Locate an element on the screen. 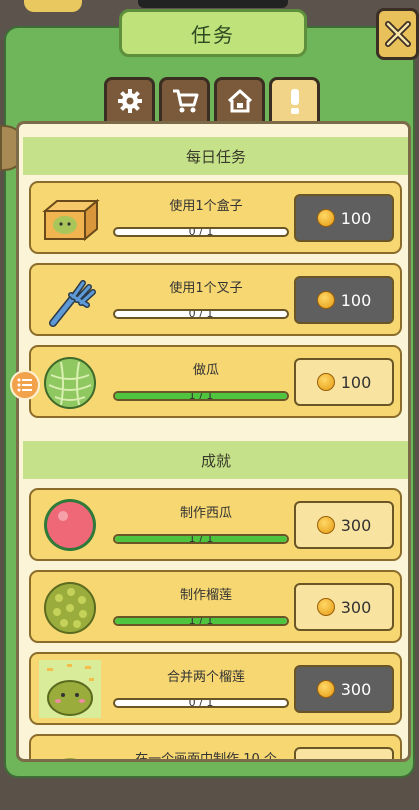 This screenshot has height=810, width=419. tab-tasks is located at coordinates (294, 99).